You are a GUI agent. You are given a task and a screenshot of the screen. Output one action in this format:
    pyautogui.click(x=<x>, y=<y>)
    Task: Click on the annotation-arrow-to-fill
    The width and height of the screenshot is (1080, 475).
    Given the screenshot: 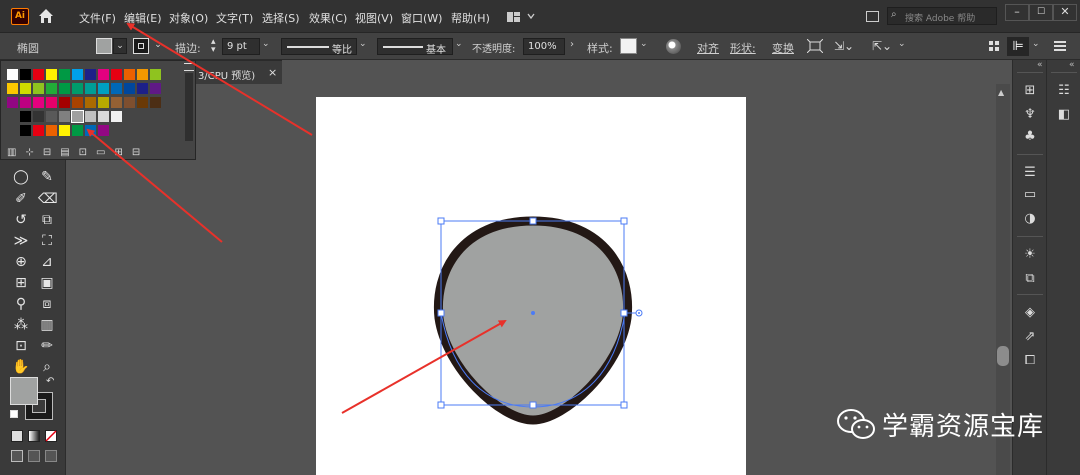 What is the action you would take?
    pyautogui.click(x=219, y=79)
    